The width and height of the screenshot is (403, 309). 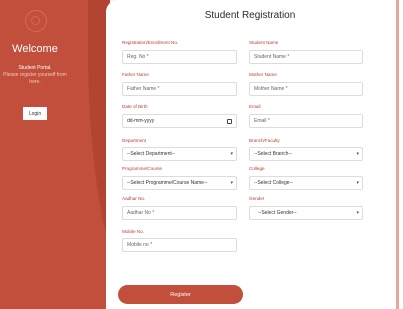 I want to click on aadhar-input: Aadhar No *, so click(x=179, y=213).